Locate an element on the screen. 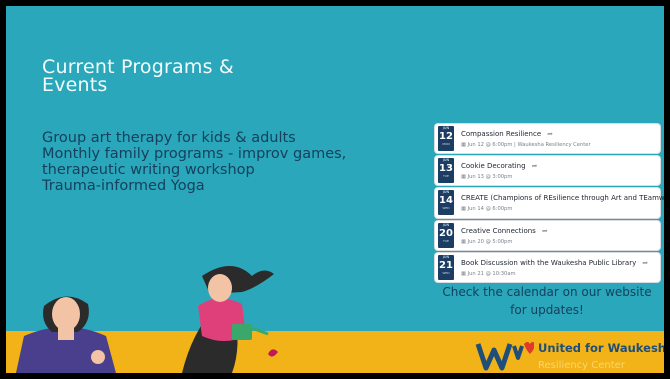 This screenshot has height=379, width=670. family-illustration is located at coordinates (147, 319).